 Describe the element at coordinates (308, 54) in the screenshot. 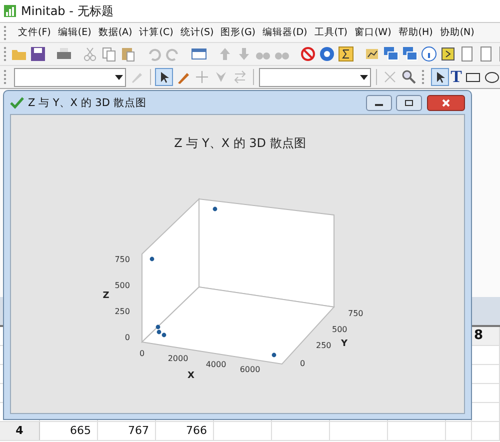

I see `stop-icon` at that location.